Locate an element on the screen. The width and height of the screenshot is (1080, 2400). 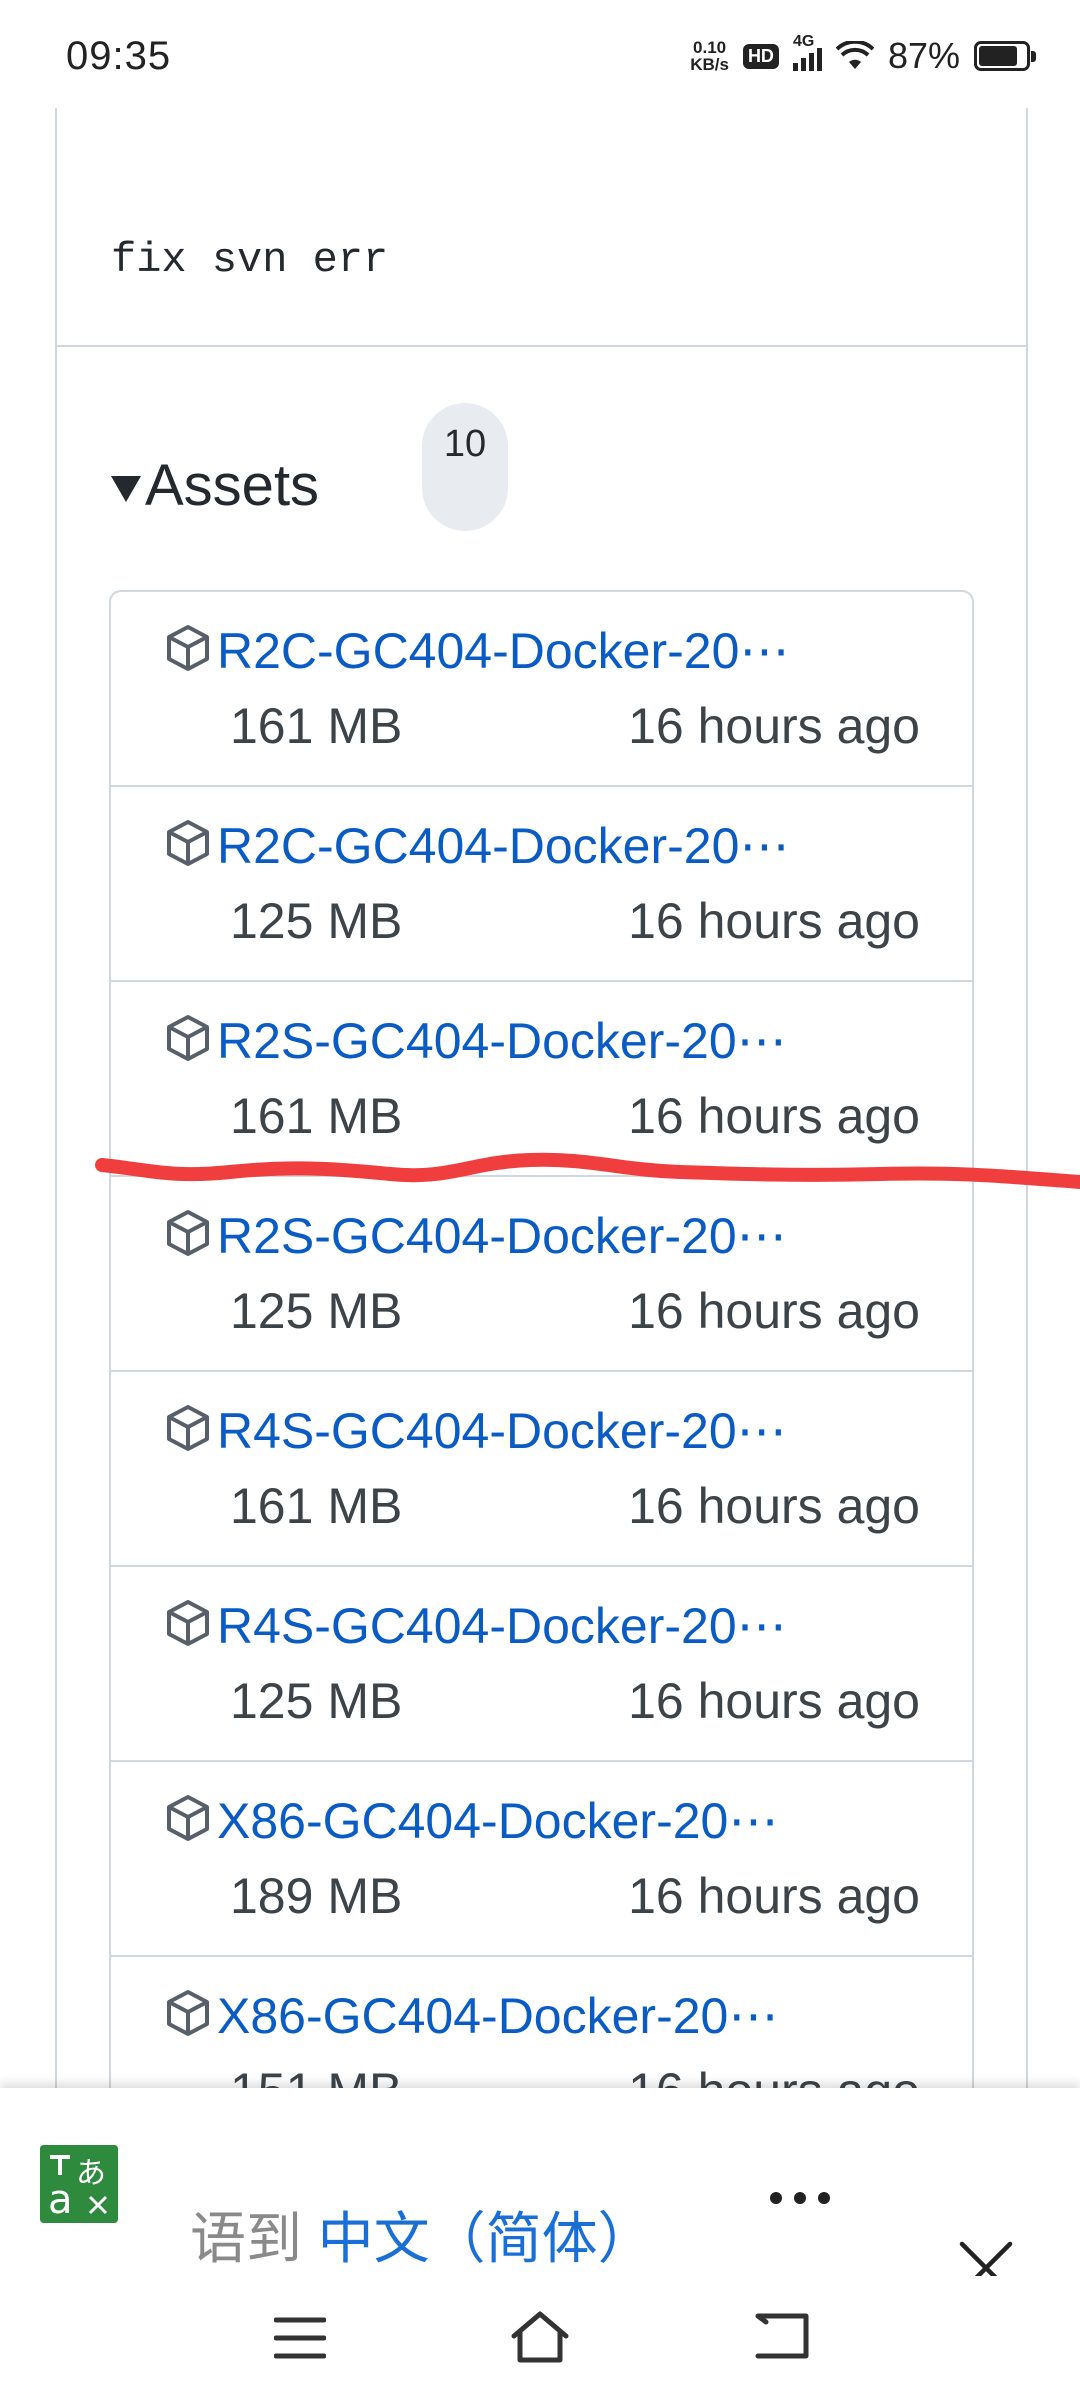
svg-text: a is located at coordinates (60, 2200).